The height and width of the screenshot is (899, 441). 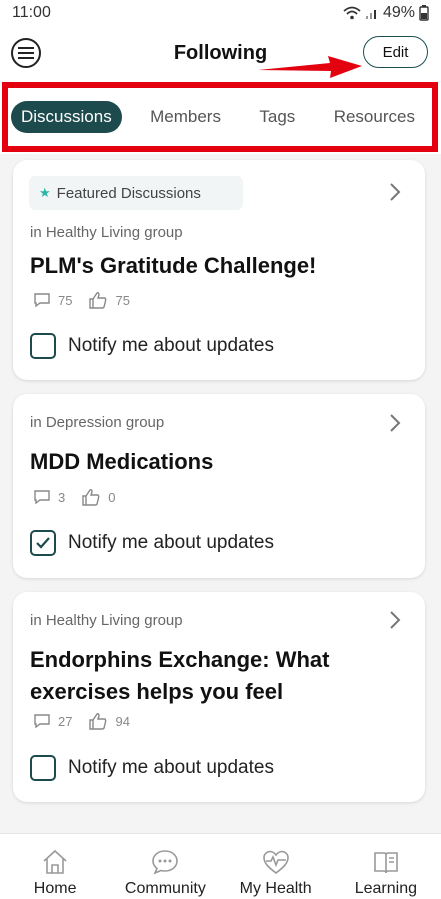 I want to click on home-icon, so click(x=55, y=861).